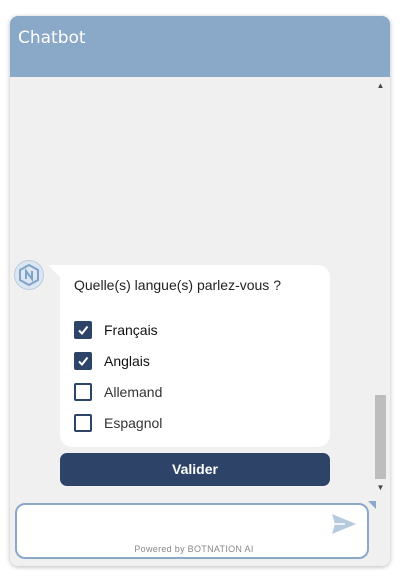  Describe the element at coordinates (127, 361) in the screenshot. I see `option-label: Anglais` at that location.